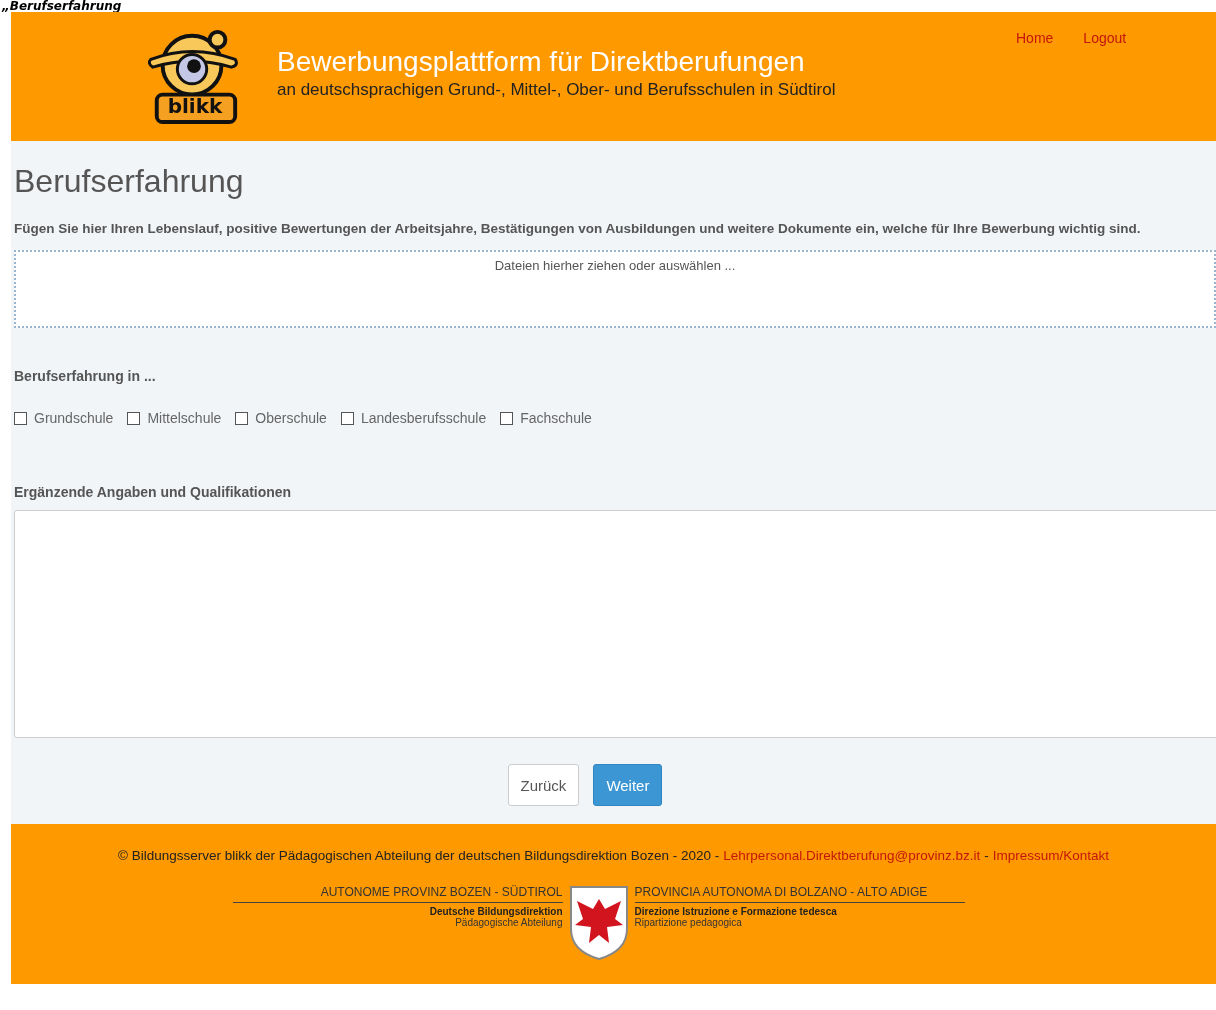 The width and height of the screenshot is (1216, 1010). I want to click on logo-wordmark: blikk, so click(195, 106).